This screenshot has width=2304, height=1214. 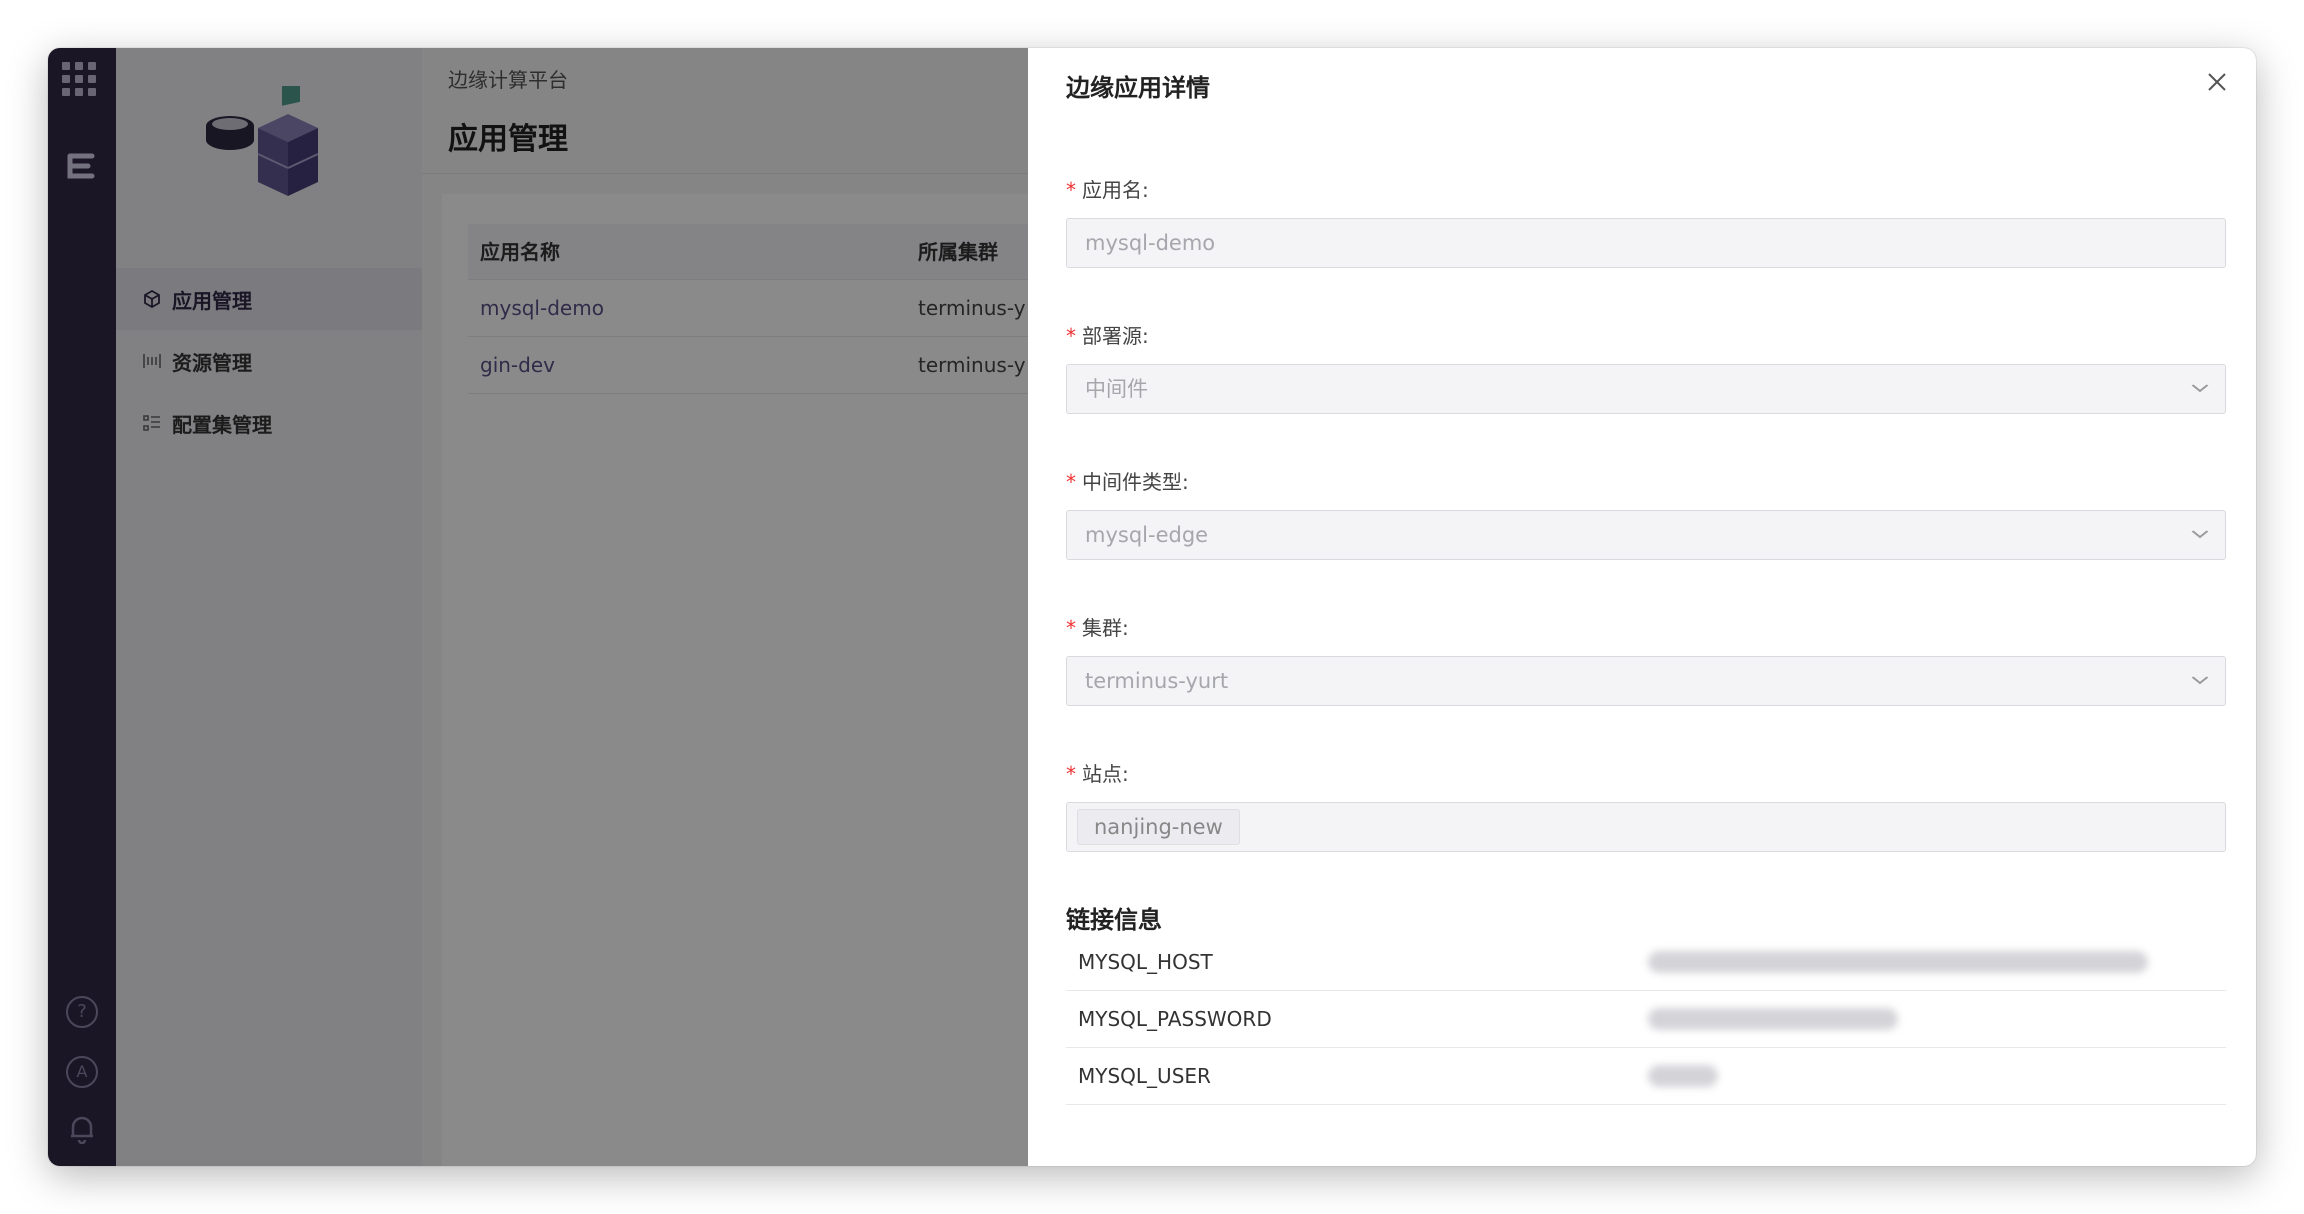 I want to click on middleware-type-select: mysql-edge, so click(x=1646, y=535).